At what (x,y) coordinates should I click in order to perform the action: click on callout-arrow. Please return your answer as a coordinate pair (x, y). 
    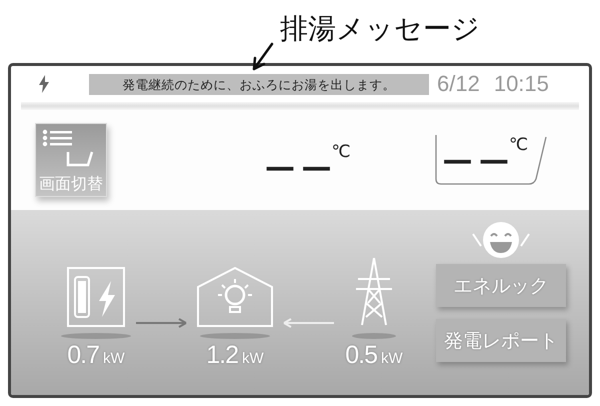
    Looking at the image, I should click on (263, 57).